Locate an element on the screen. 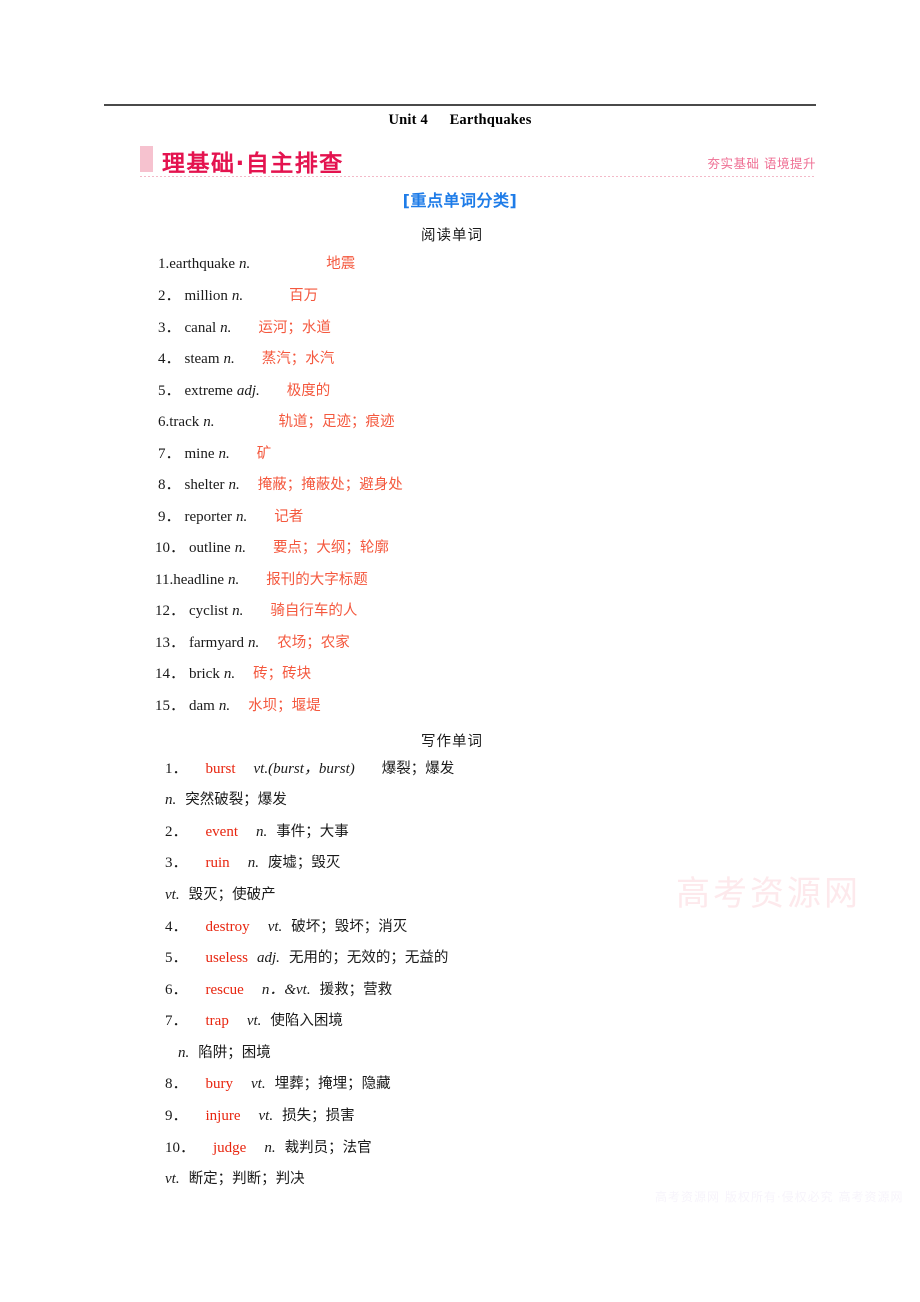  list-item-continuation: n. 突然破裂；爆发 is located at coordinates (226, 800).